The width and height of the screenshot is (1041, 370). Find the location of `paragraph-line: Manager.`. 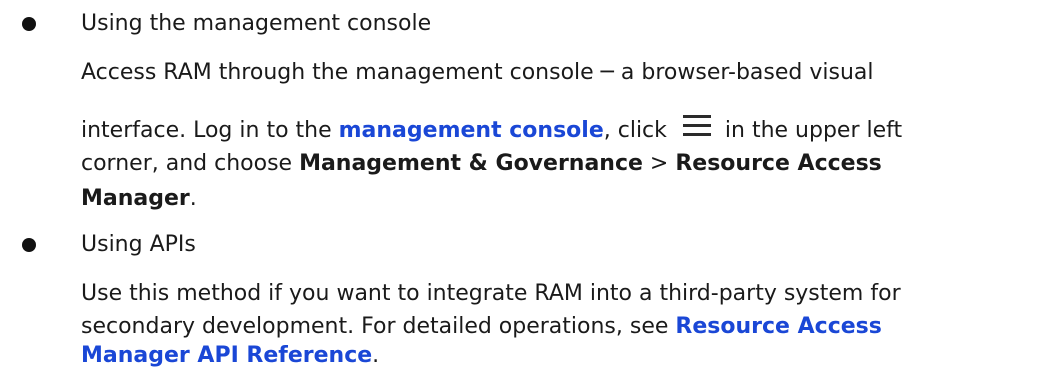

paragraph-line: Manager. is located at coordinates (139, 199).